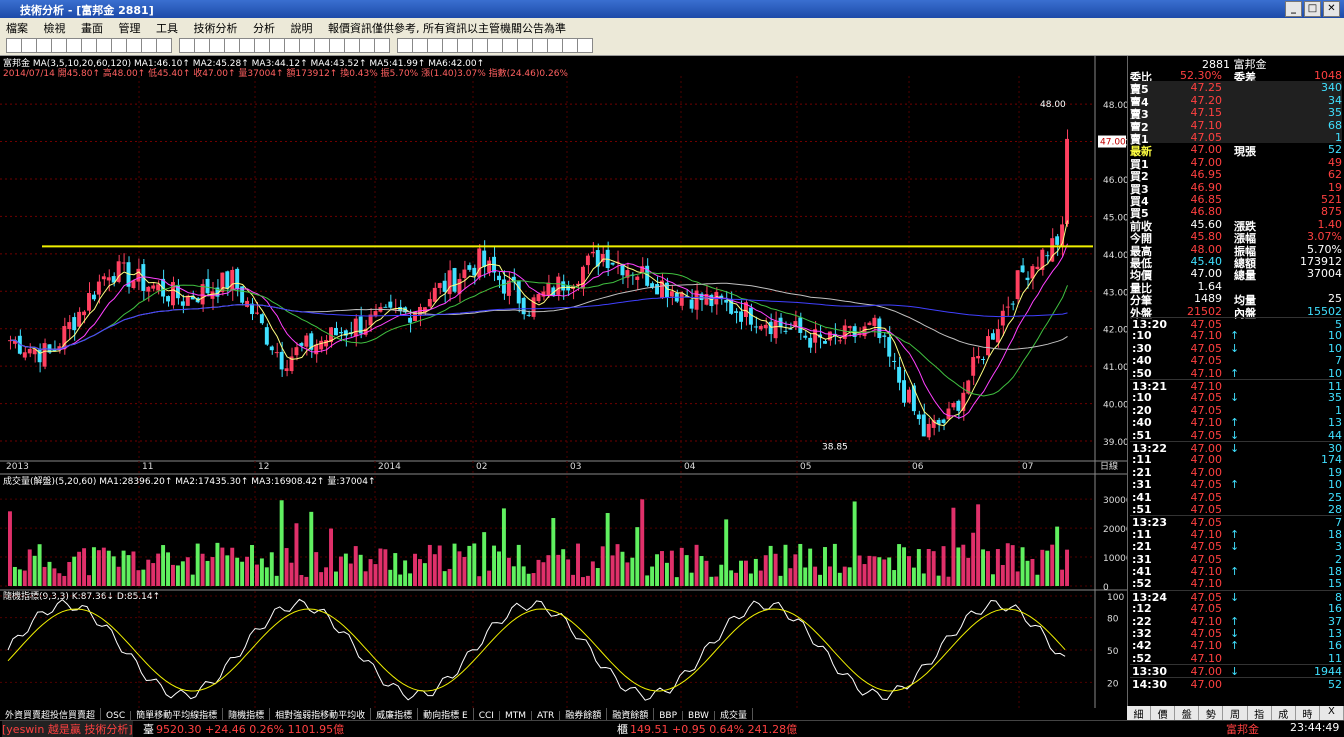 This screenshot has height=737, width=1344. Describe the element at coordinates (1335, 621) in the screenshot. I see `tick-qty: 37` at that location.